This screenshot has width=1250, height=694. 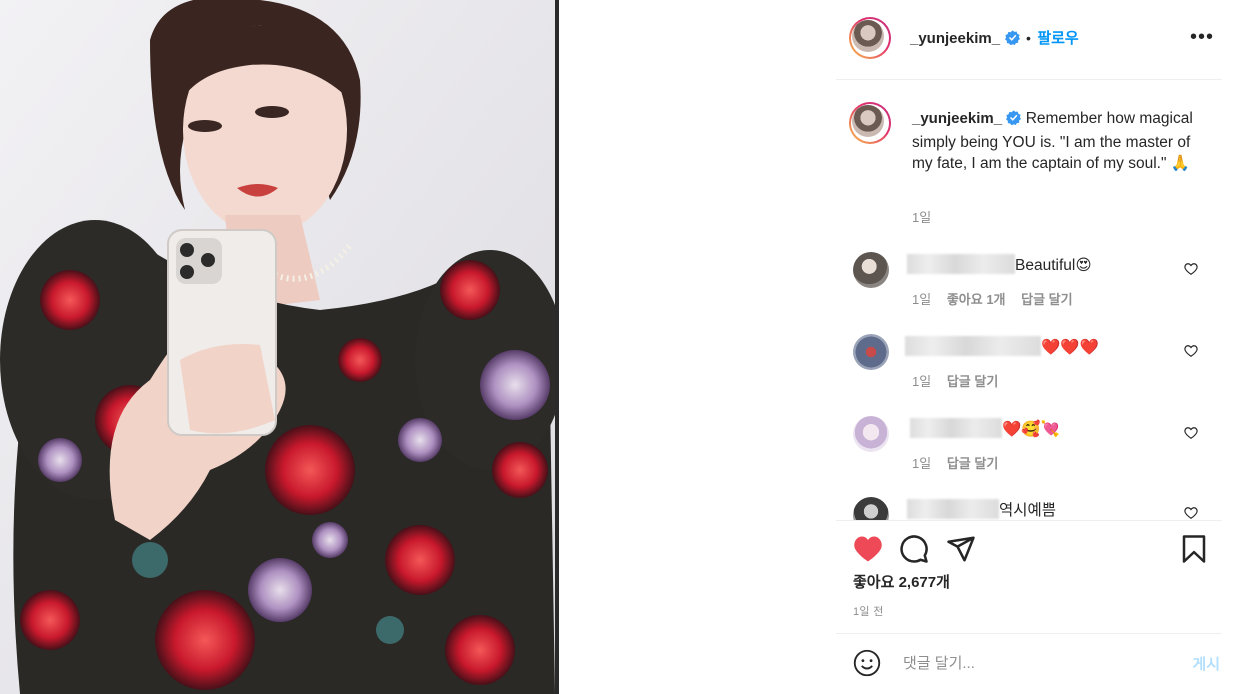 What do you see at coordinates (868, 612) in the screenshot?
I see `posted-time: 1일 전` at bounding box center [868, 612].